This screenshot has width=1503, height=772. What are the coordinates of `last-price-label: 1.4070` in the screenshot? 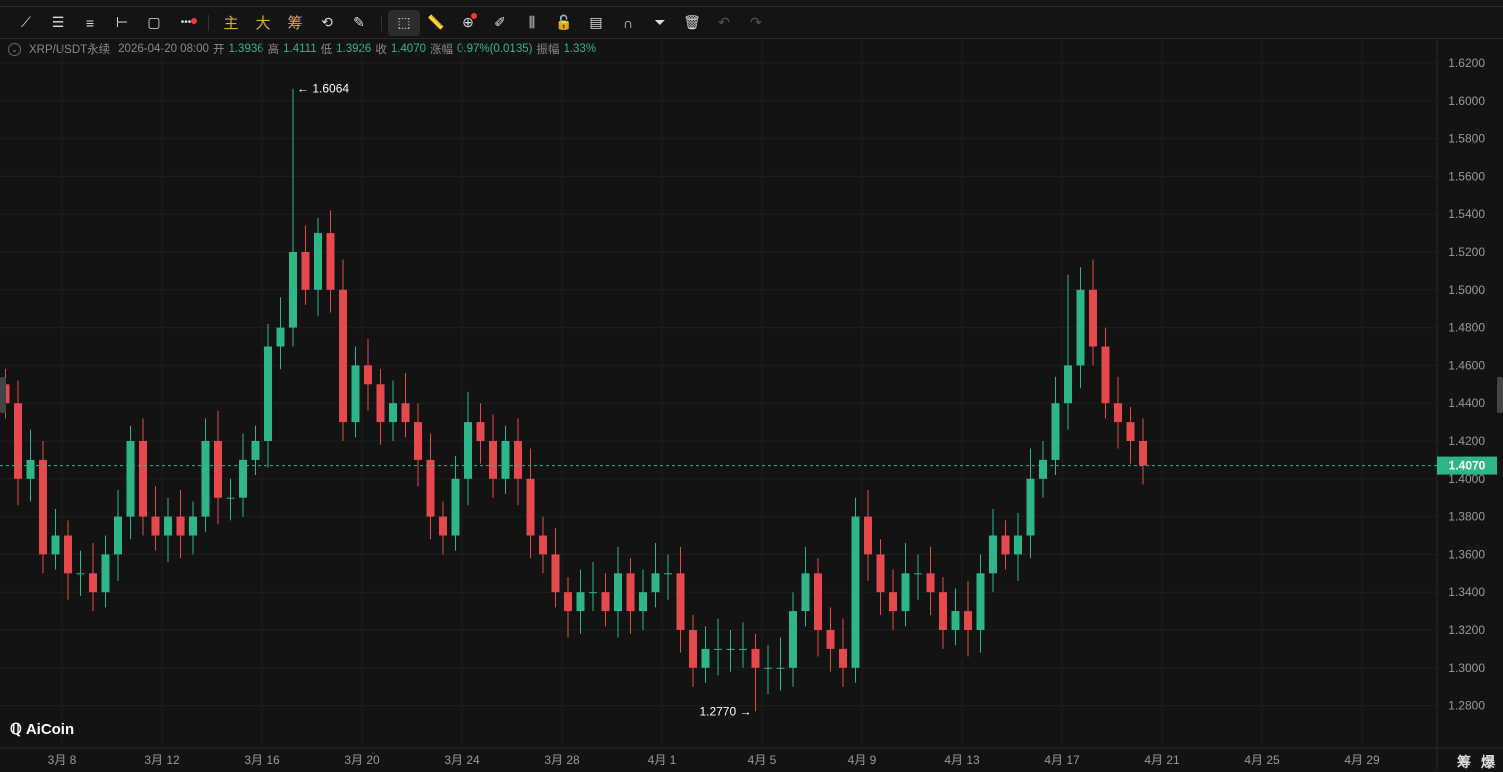 It's located at (1467, 466).